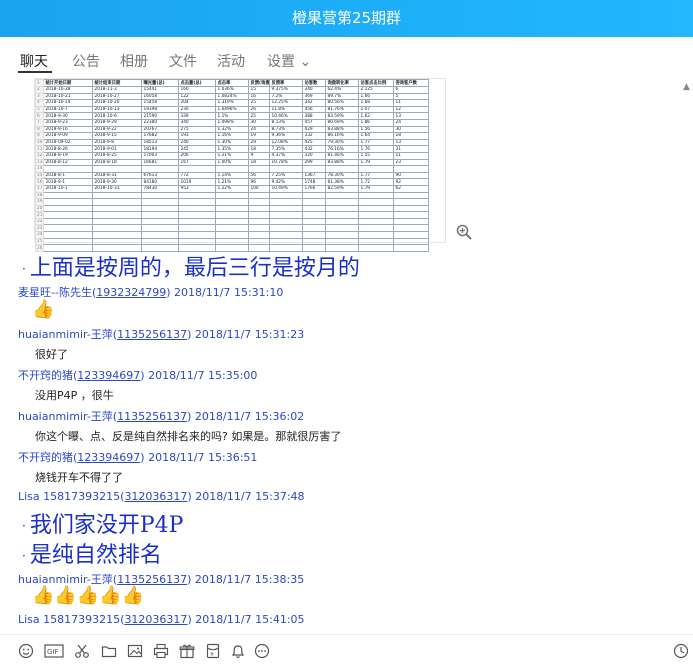  Describe the element at coordinates (39, 155) in the screenshot. I see `row-number: 12` at that location.